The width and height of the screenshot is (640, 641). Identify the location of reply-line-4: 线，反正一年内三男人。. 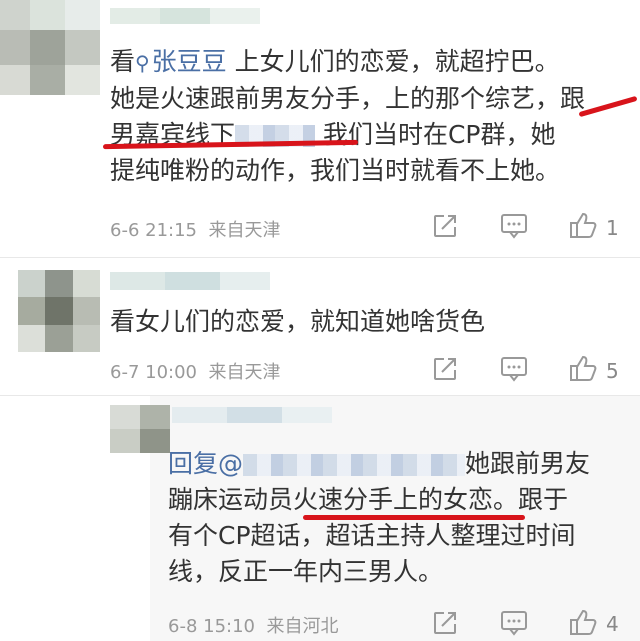
(306, 571).